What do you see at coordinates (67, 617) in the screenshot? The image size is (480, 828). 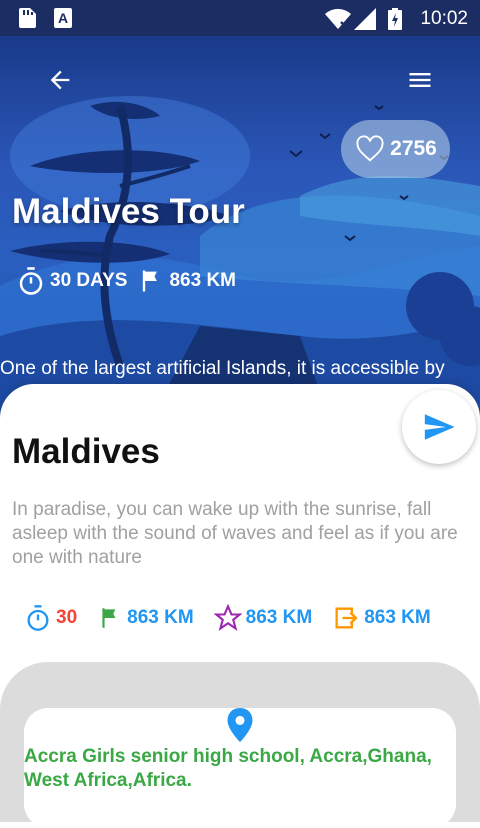 I see `timer-value: 30` at bounding box center [67, 617].